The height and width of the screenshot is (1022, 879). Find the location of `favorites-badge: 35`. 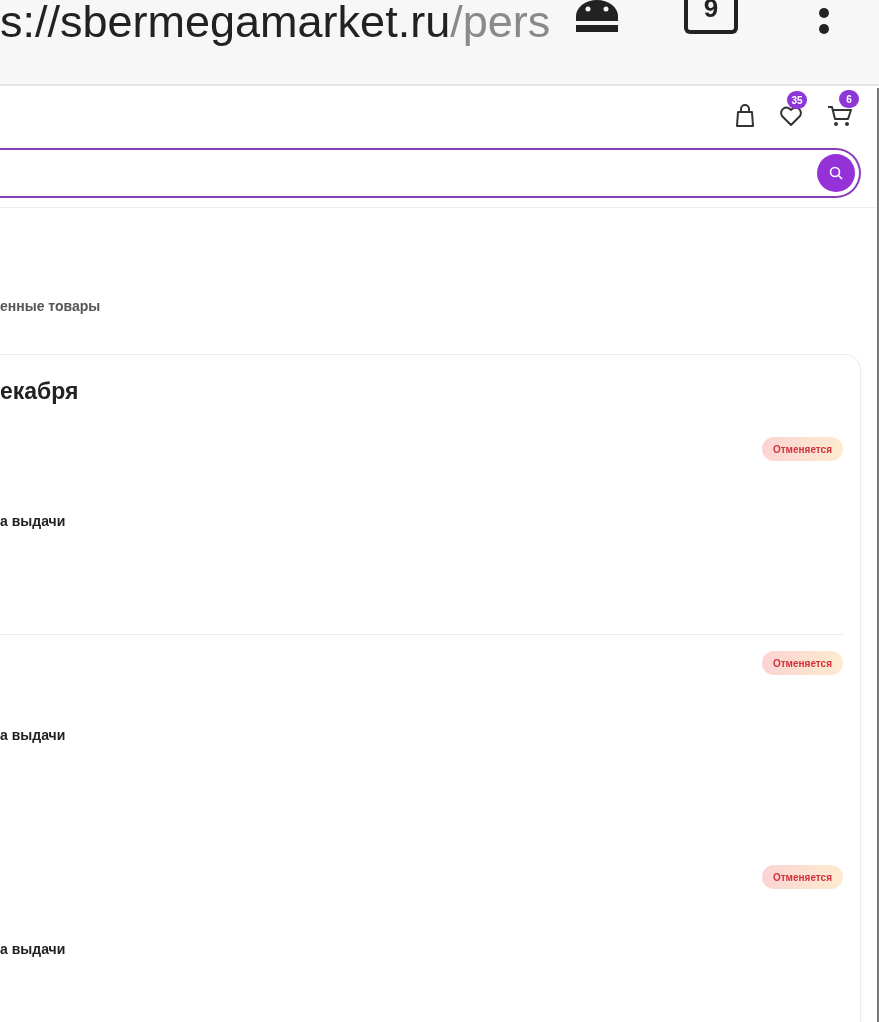

favorites-badge: 35 is located at coordinates (797, 100).